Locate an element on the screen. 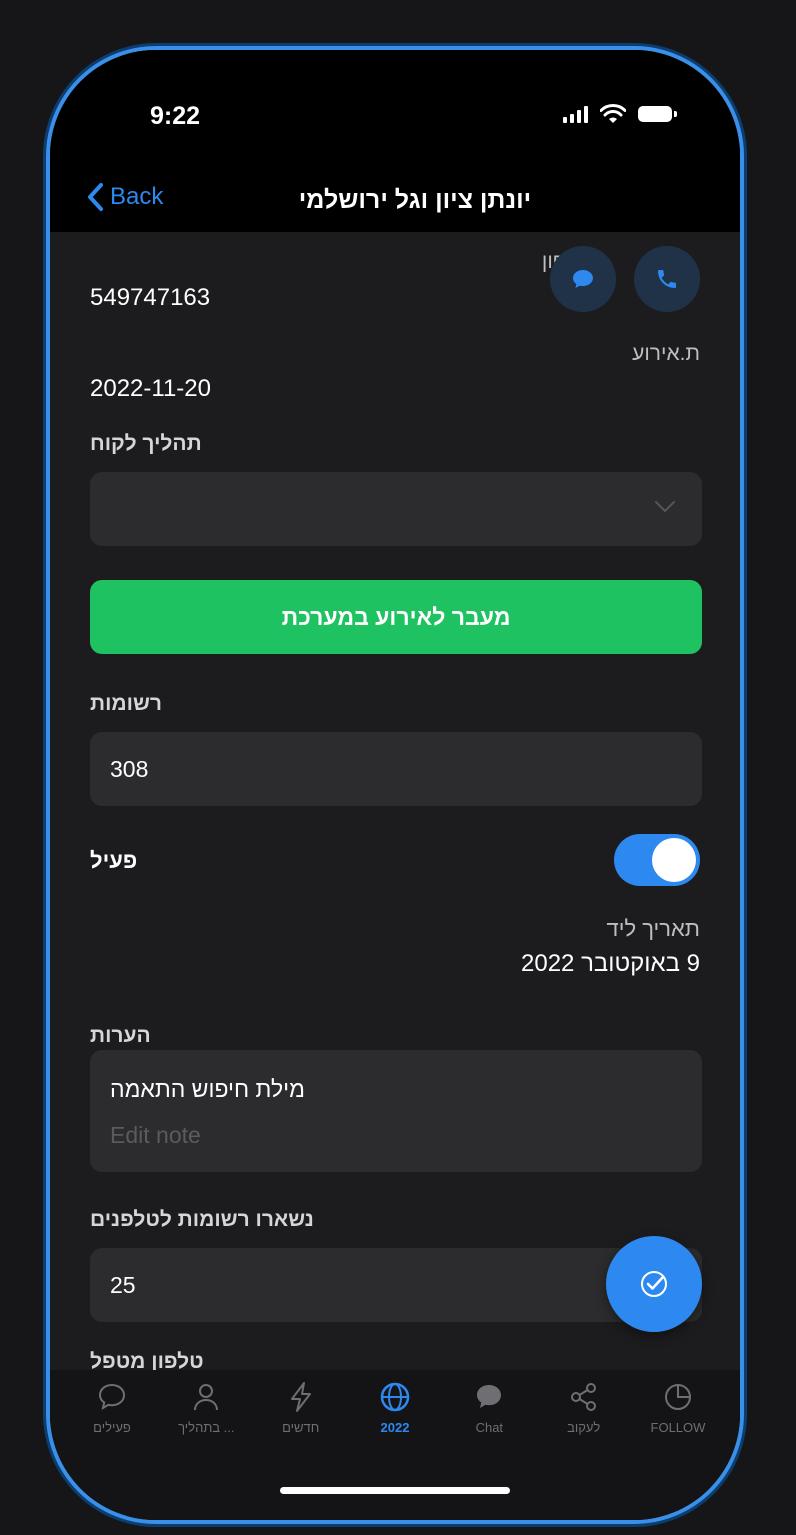  tab-label: 2022 is located at coordinates (395, 1427).